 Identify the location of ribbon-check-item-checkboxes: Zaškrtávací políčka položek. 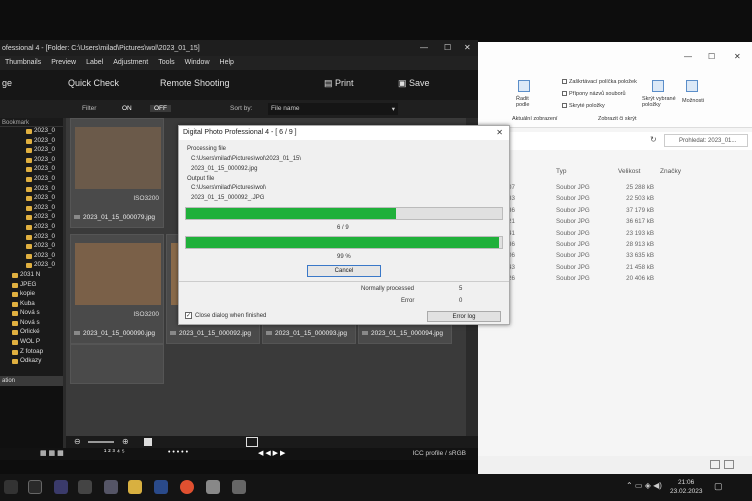
(599, 82).